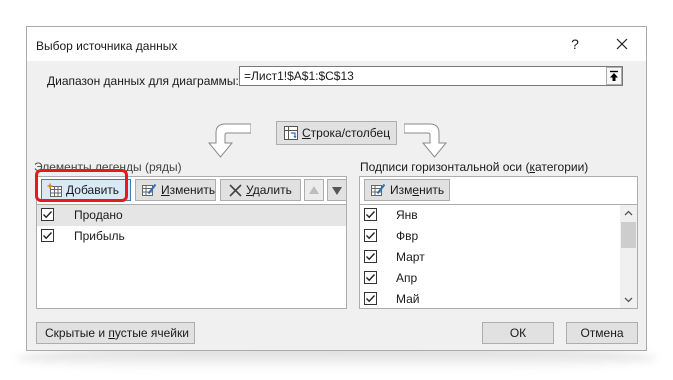 Image resolution: width=673 pixels, height=380 pixels. Describe the element at coordinates (561, 167) in the screenshot. I see `axis-label-end: атегории)` at that location.